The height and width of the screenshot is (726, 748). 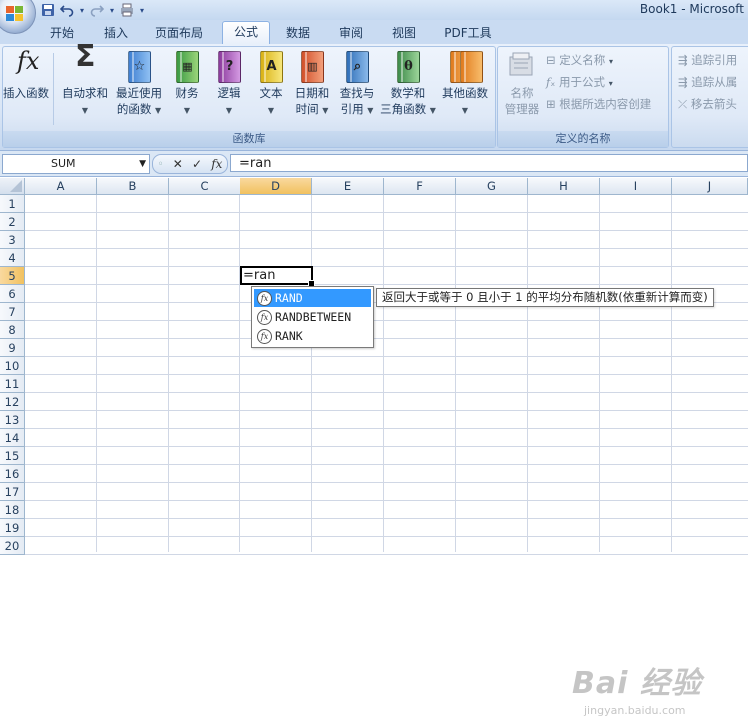 I want to click on formula-buttons: ◦ ✕ ✓ fx, so click(x=190, y=164).